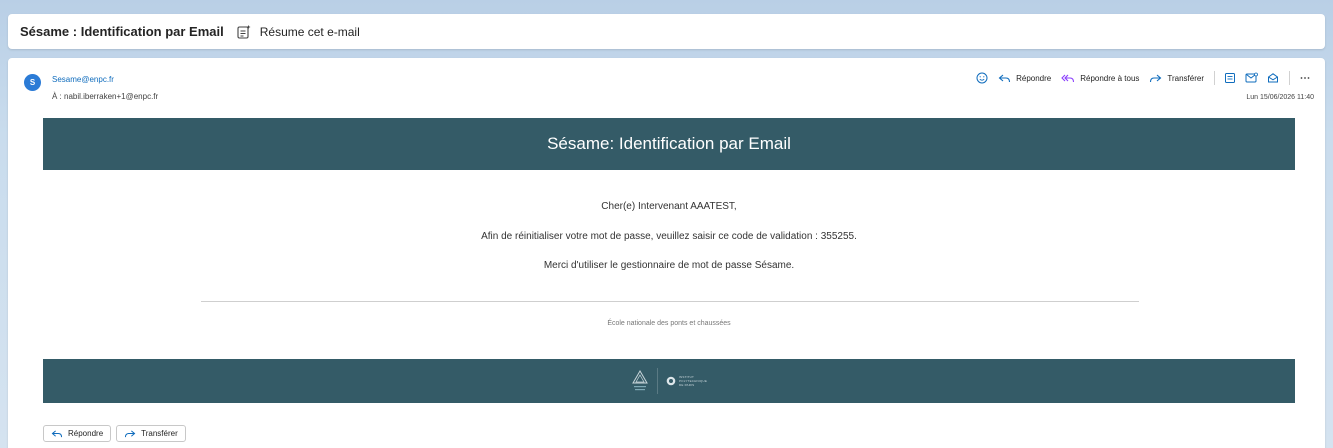 Image resolution: width=1333 pixels, height=448 pixels. Describe the element at coordinates (32, 82) in the screenshot. I see `sender-avatar: S` at that location.